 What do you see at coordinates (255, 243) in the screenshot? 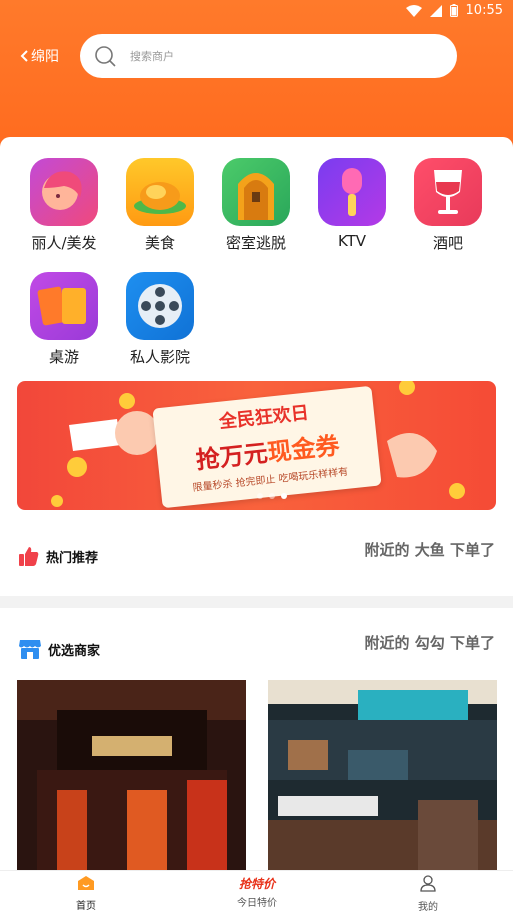
I see `category-label: 密室逃脱` at bounding box center [255, 243].